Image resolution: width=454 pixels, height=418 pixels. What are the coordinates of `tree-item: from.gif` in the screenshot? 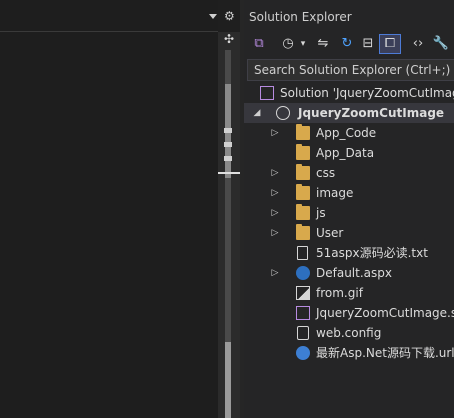 It's located at (349, 293).